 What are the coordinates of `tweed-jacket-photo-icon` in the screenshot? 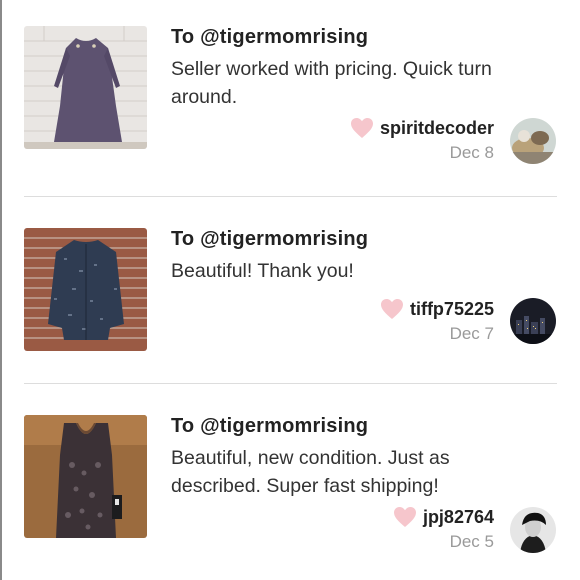 It's located at (85, 289).